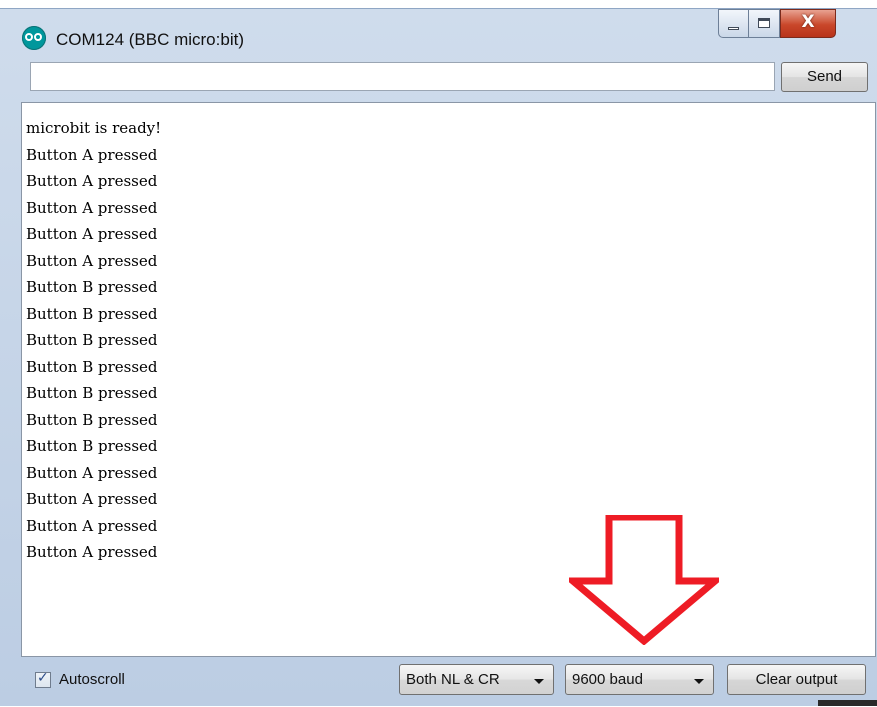  I want to click on clear-output-button: Clear output, so click(796, 679).